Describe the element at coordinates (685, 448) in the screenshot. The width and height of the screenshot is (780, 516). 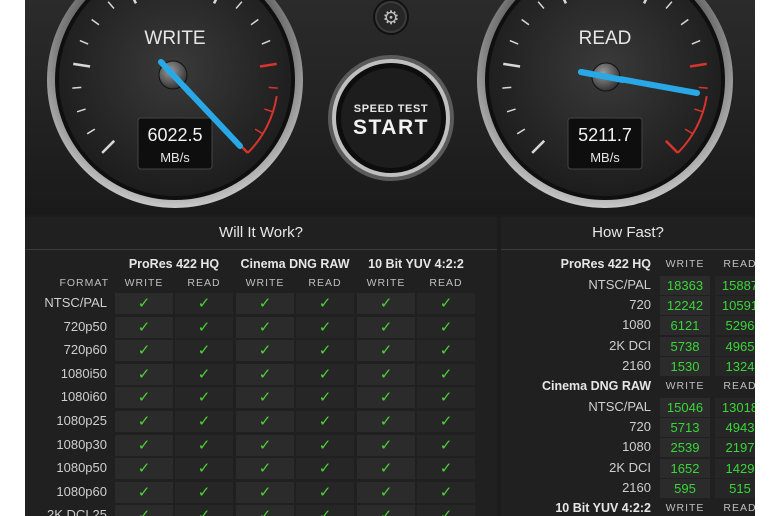
I see `write-fps-value: 2539` at that location.